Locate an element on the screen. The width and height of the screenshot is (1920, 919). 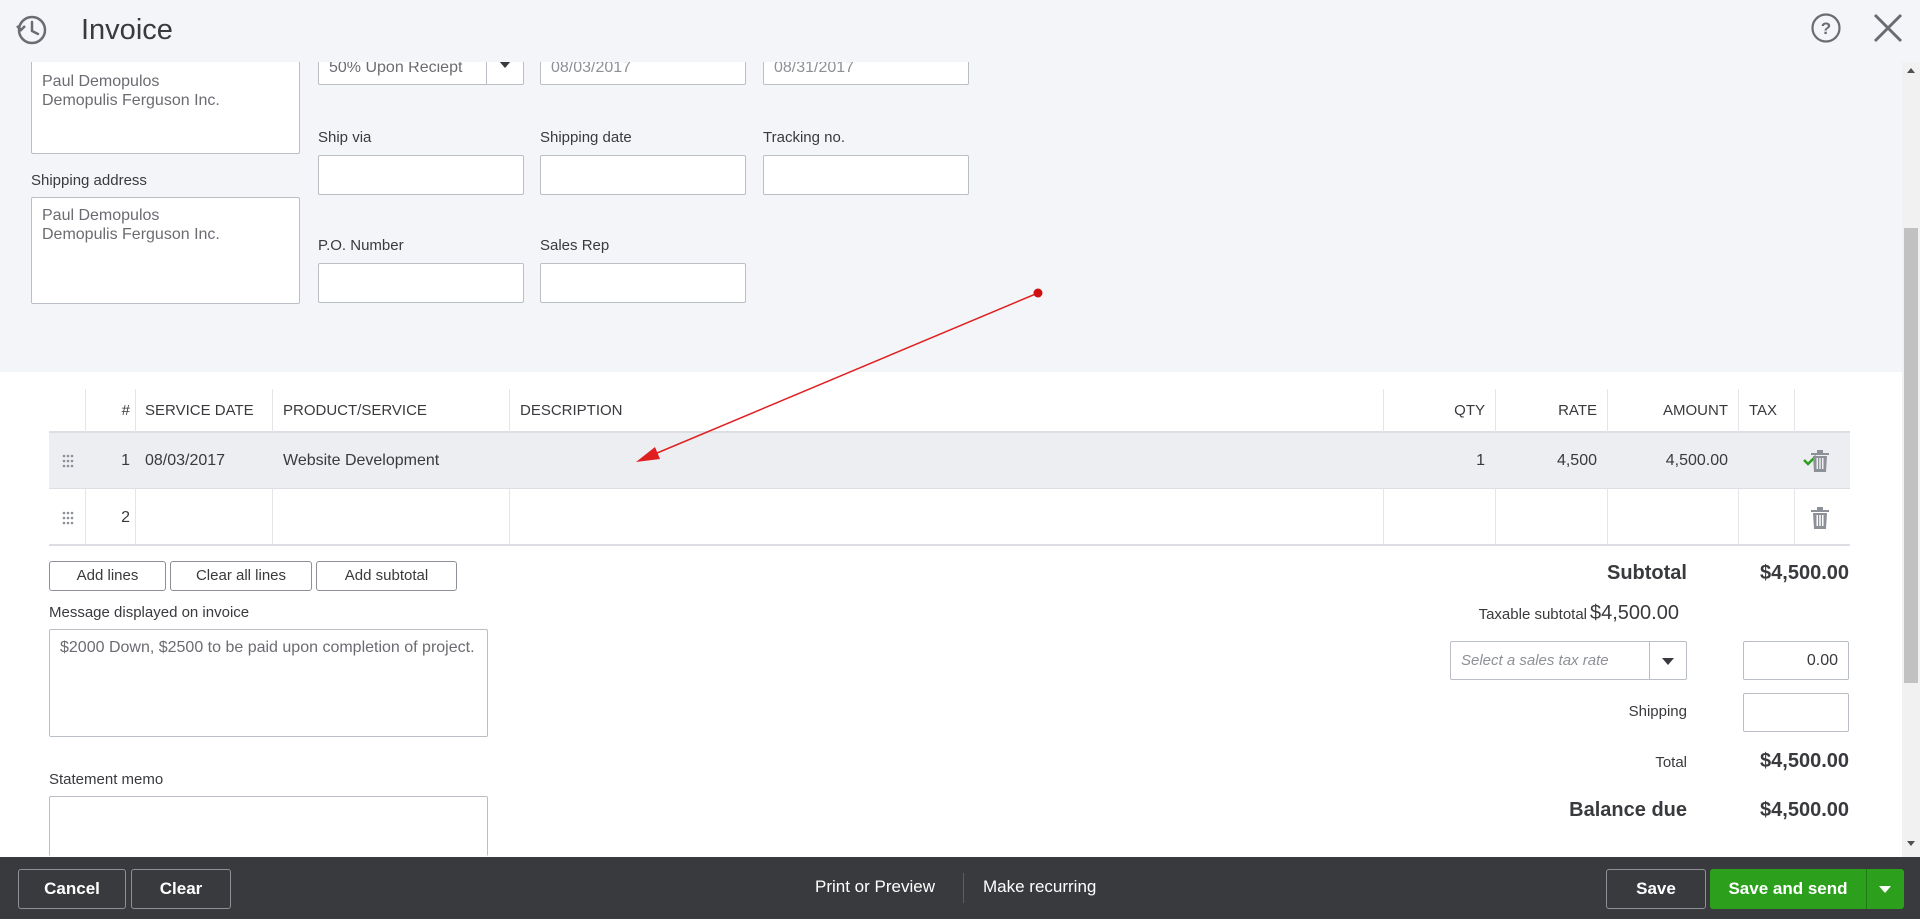
sales-rep-label: Sales Rep is located at coordinates (575, 245).